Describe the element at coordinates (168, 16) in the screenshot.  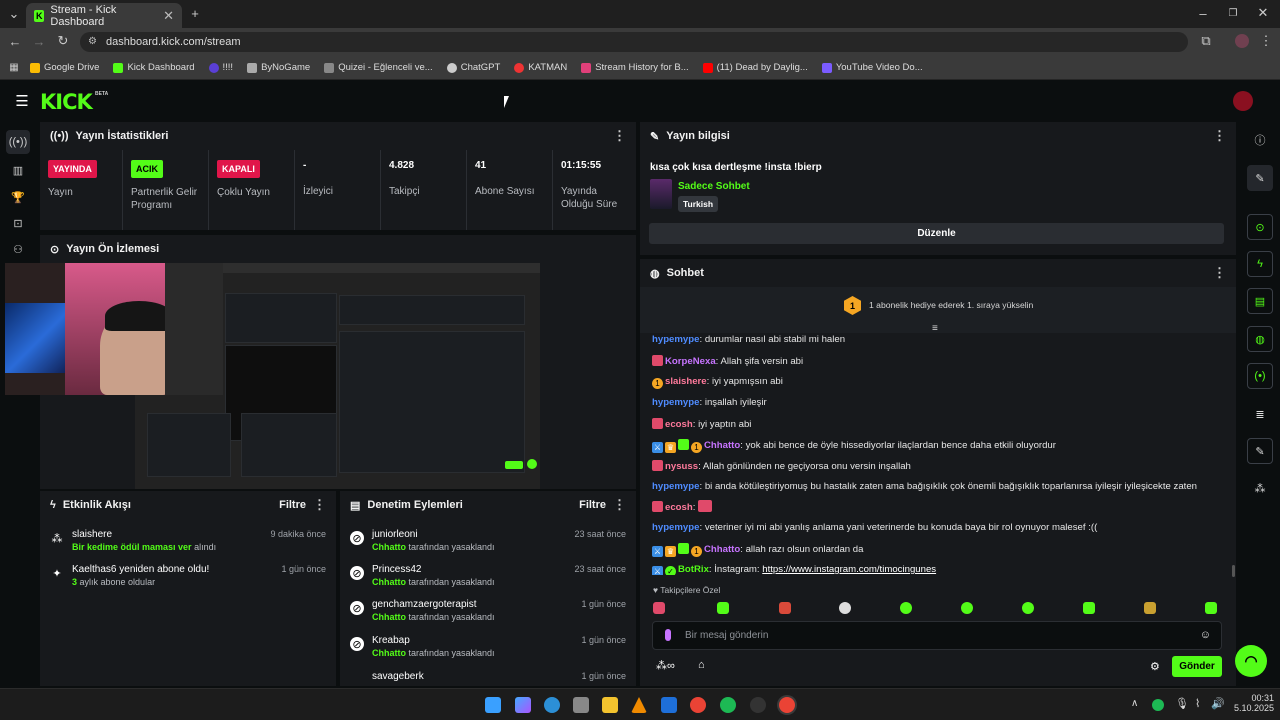
I see `close-tab-icon: ✕` at that location.